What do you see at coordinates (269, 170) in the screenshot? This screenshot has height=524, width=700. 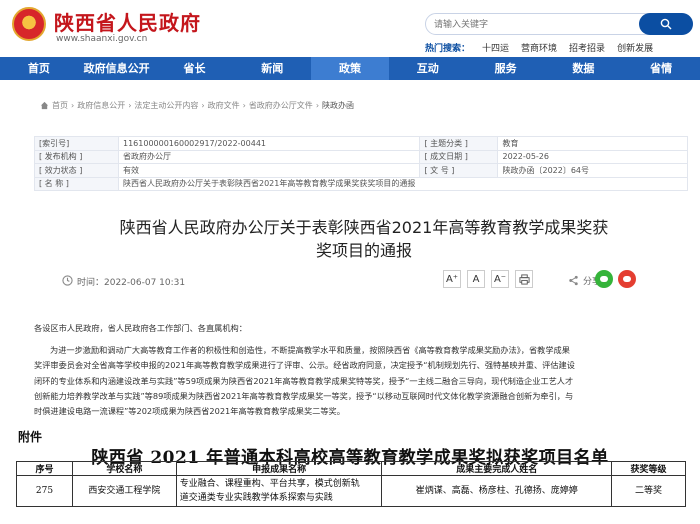 I see `meta-status-value: 有效` at bounding box center [269, 170].